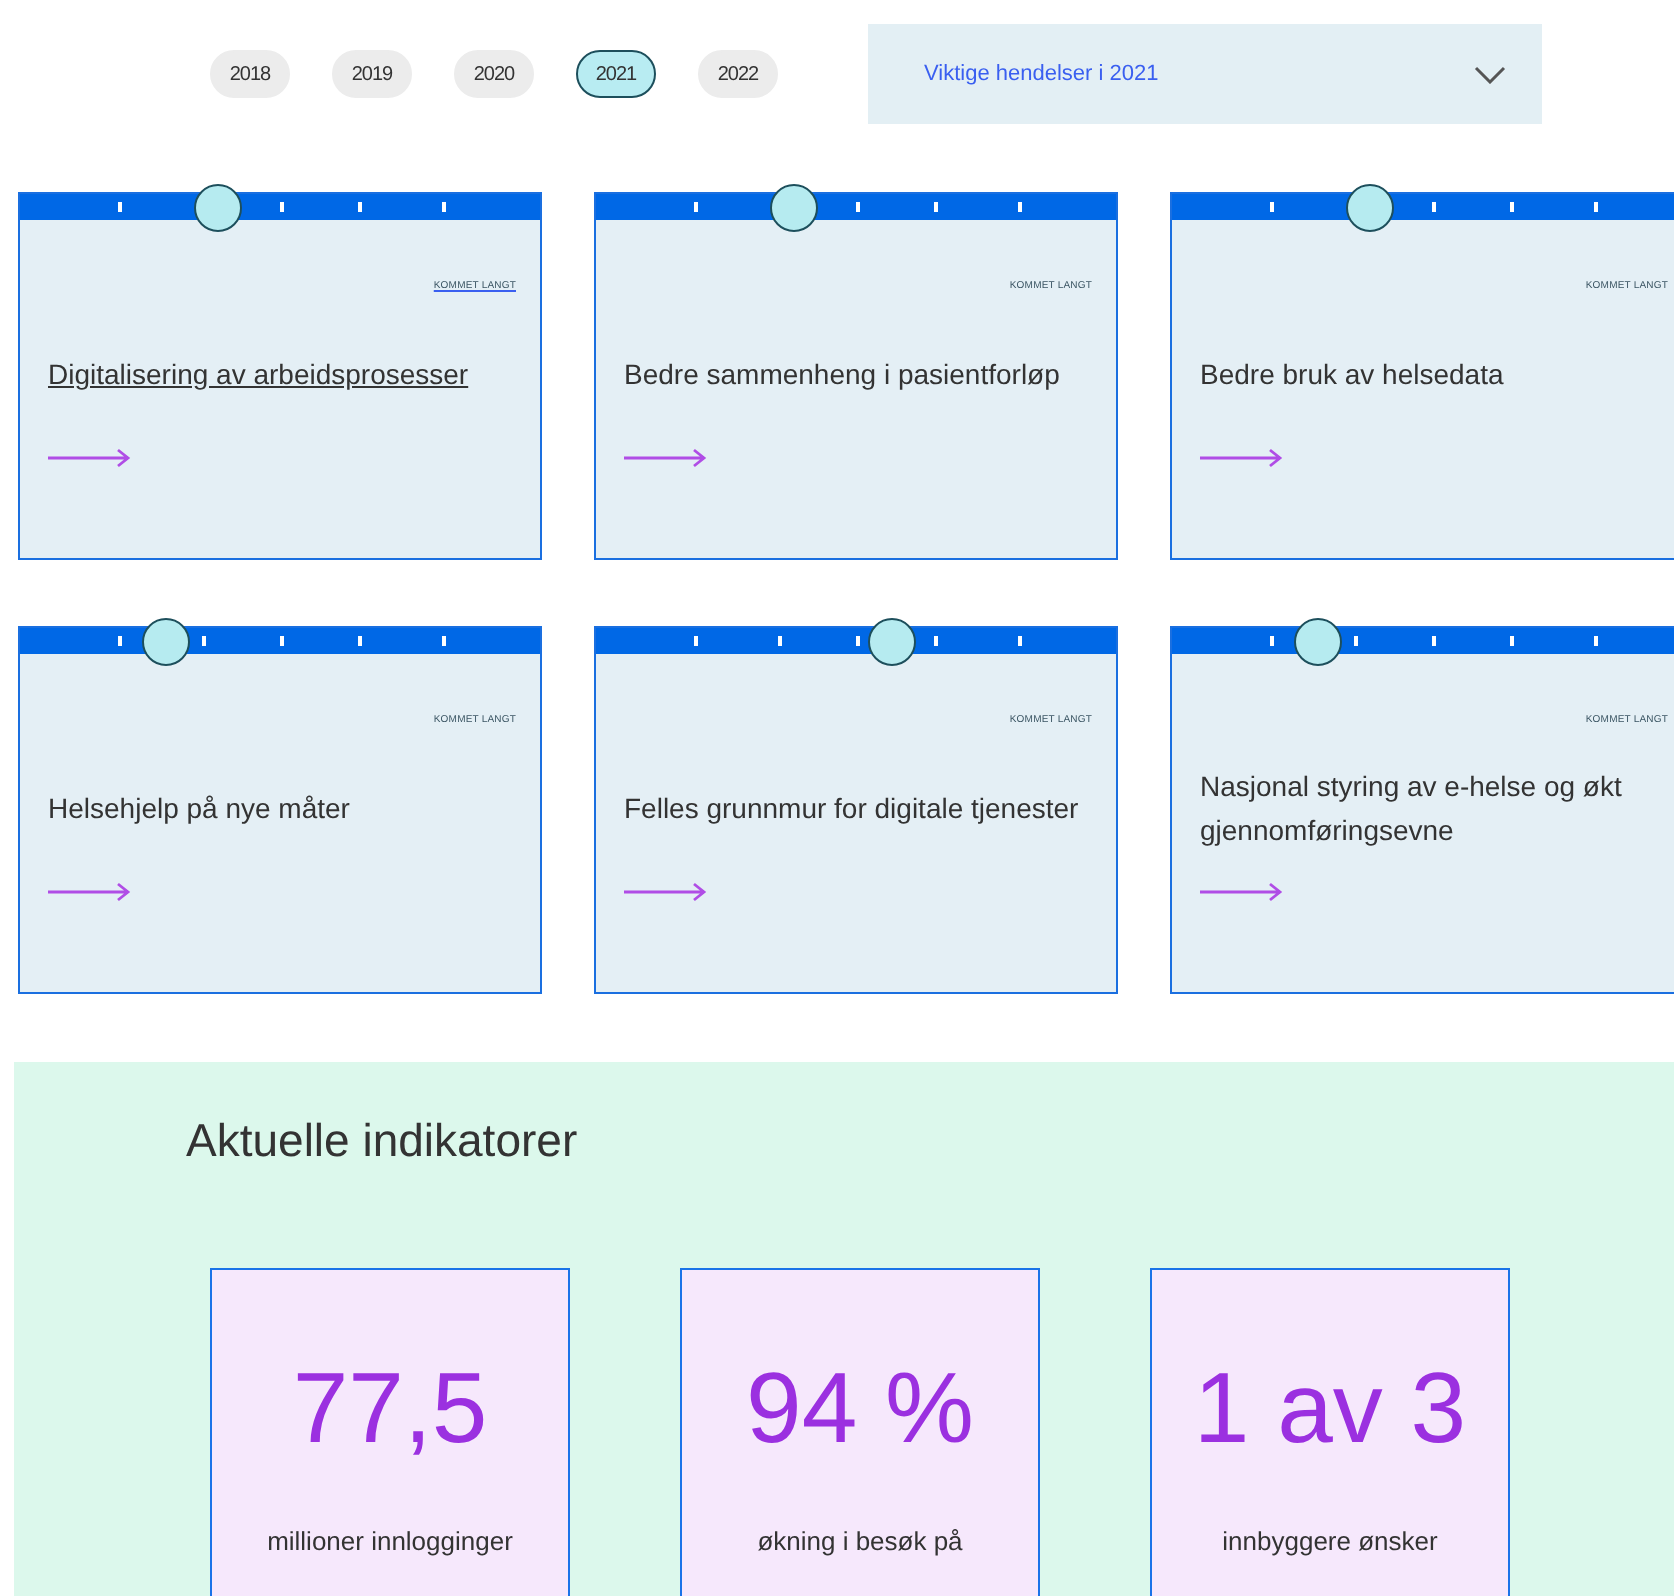 The width and height of the screenshot is (1674, 1596). What do you see at coordinates (199, 809) in the screenshot?
I see `card-title: Helsehjelp på nye måter` at bounding box center [199, 809].